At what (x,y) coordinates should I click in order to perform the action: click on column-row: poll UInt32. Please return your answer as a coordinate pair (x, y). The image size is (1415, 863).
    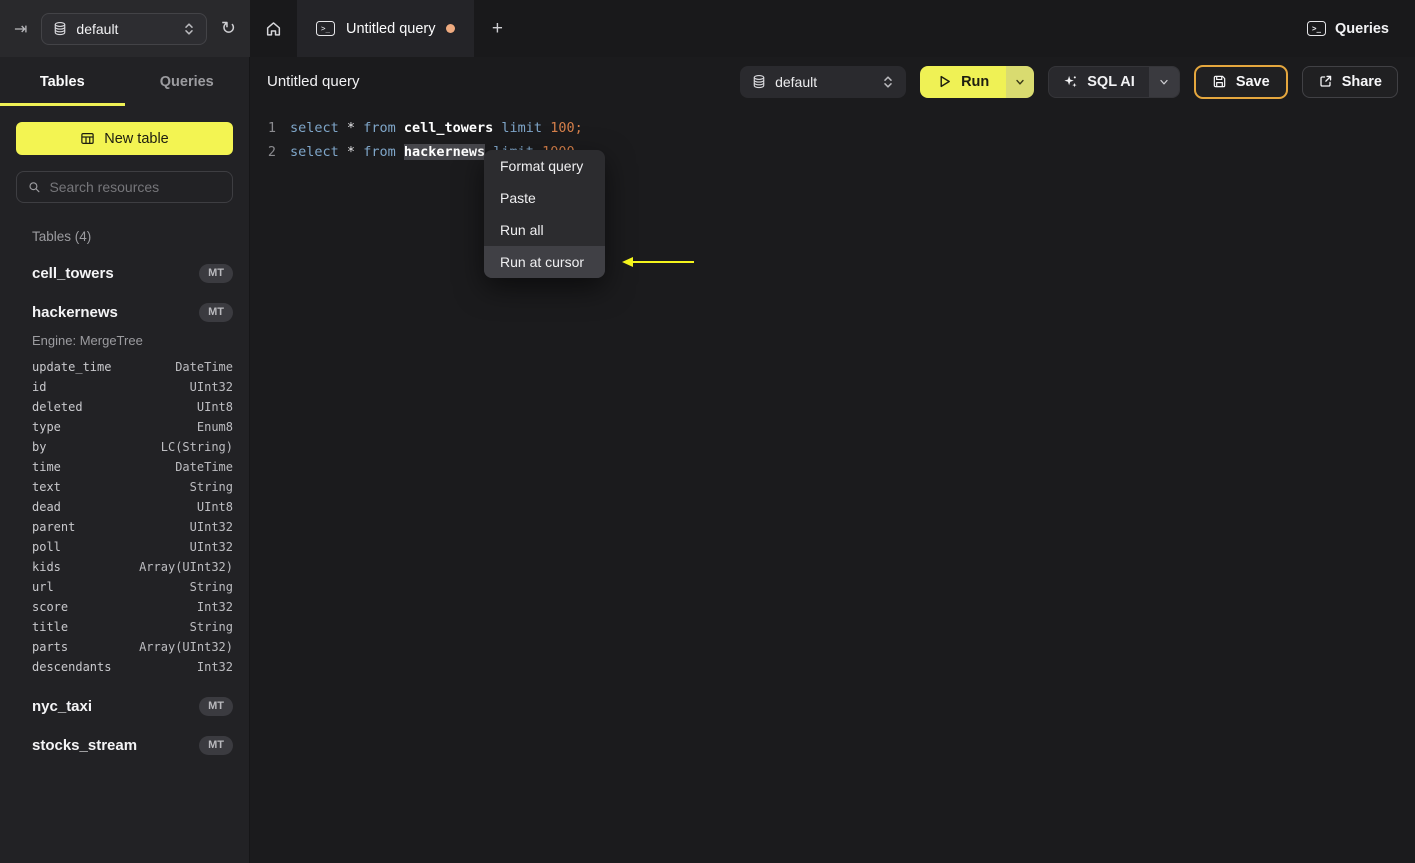
    Looking at the image, I should click on (132, 547).